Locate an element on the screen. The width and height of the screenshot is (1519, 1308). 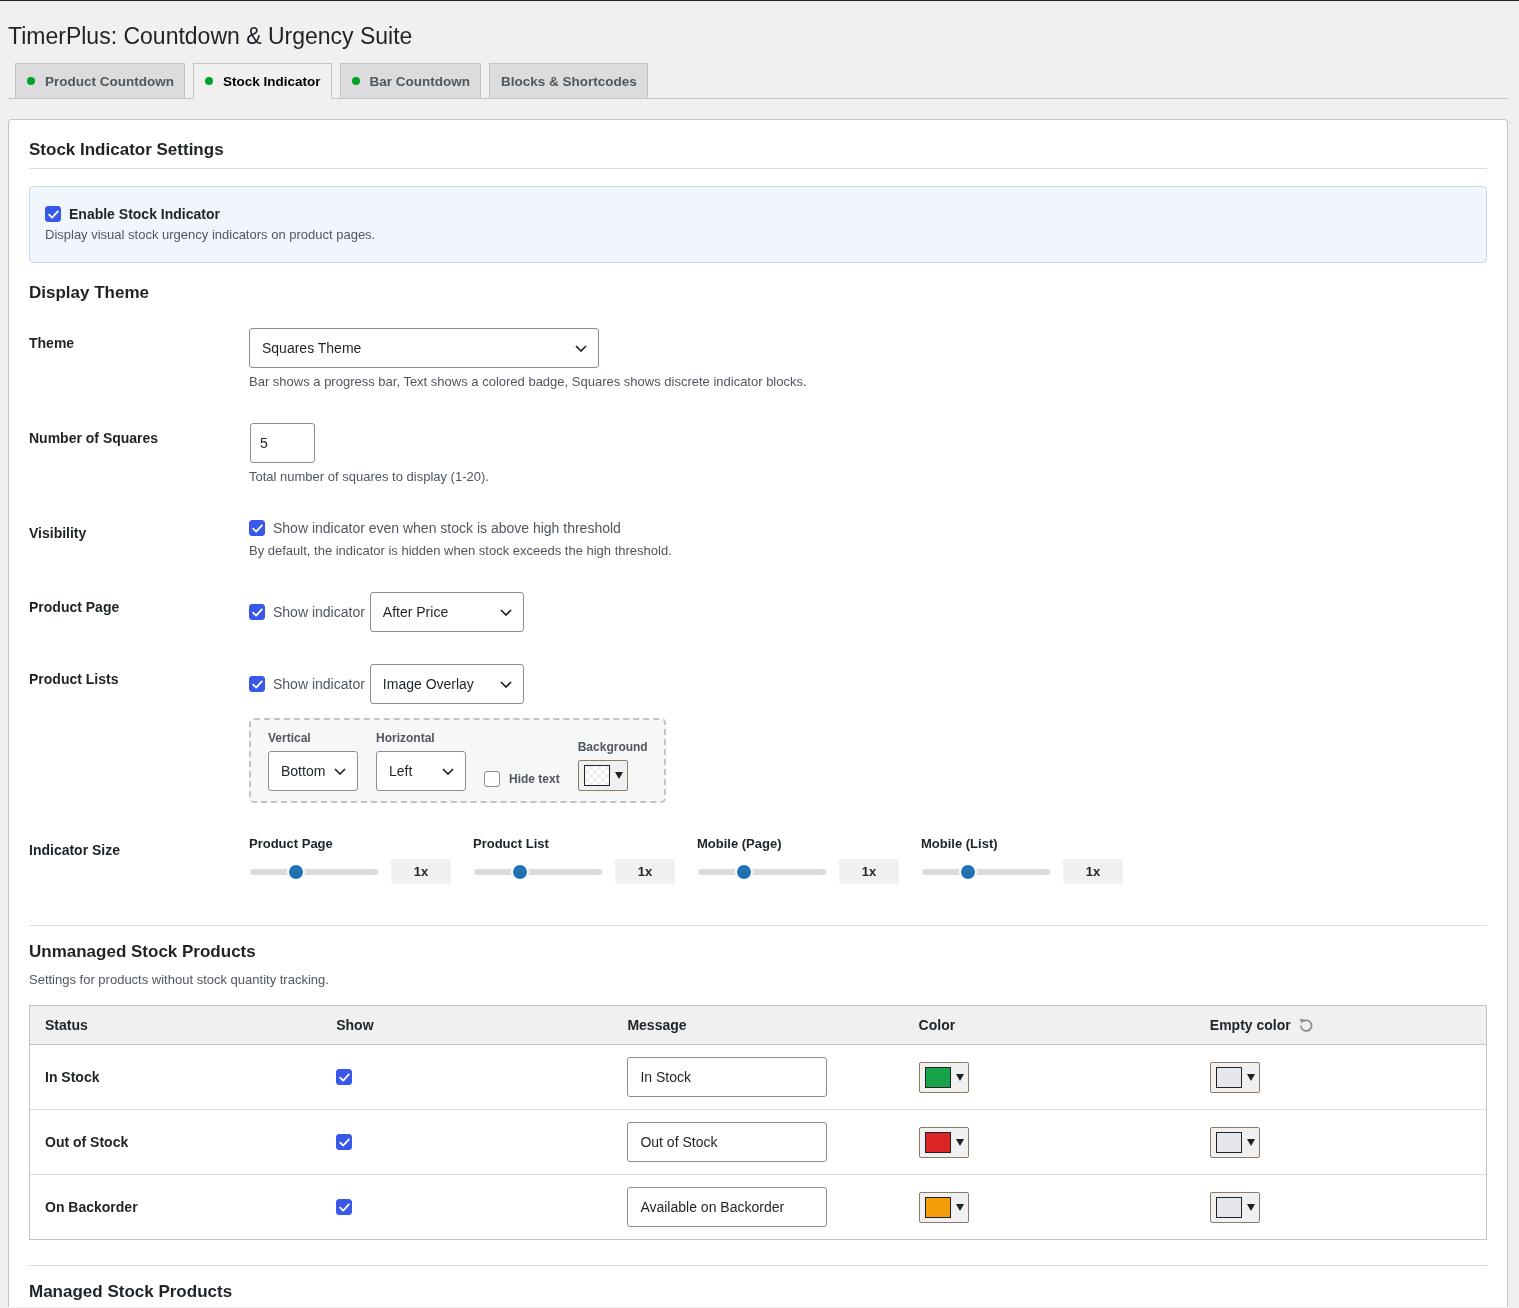
status-label: Out of Stock is located at coordinates (87, 1142).